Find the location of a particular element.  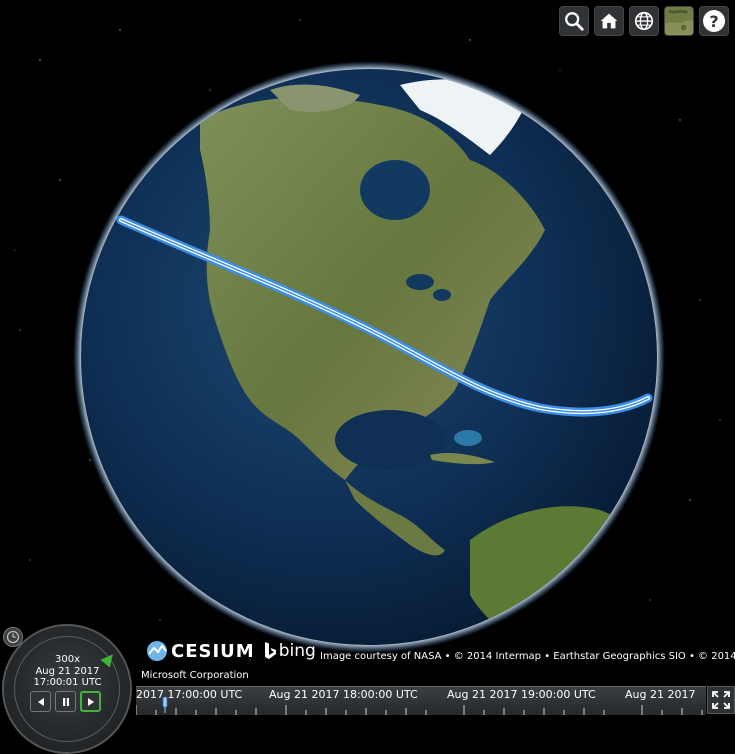

credit-logos: CESIUM bing is located at coordinates (231, 651).